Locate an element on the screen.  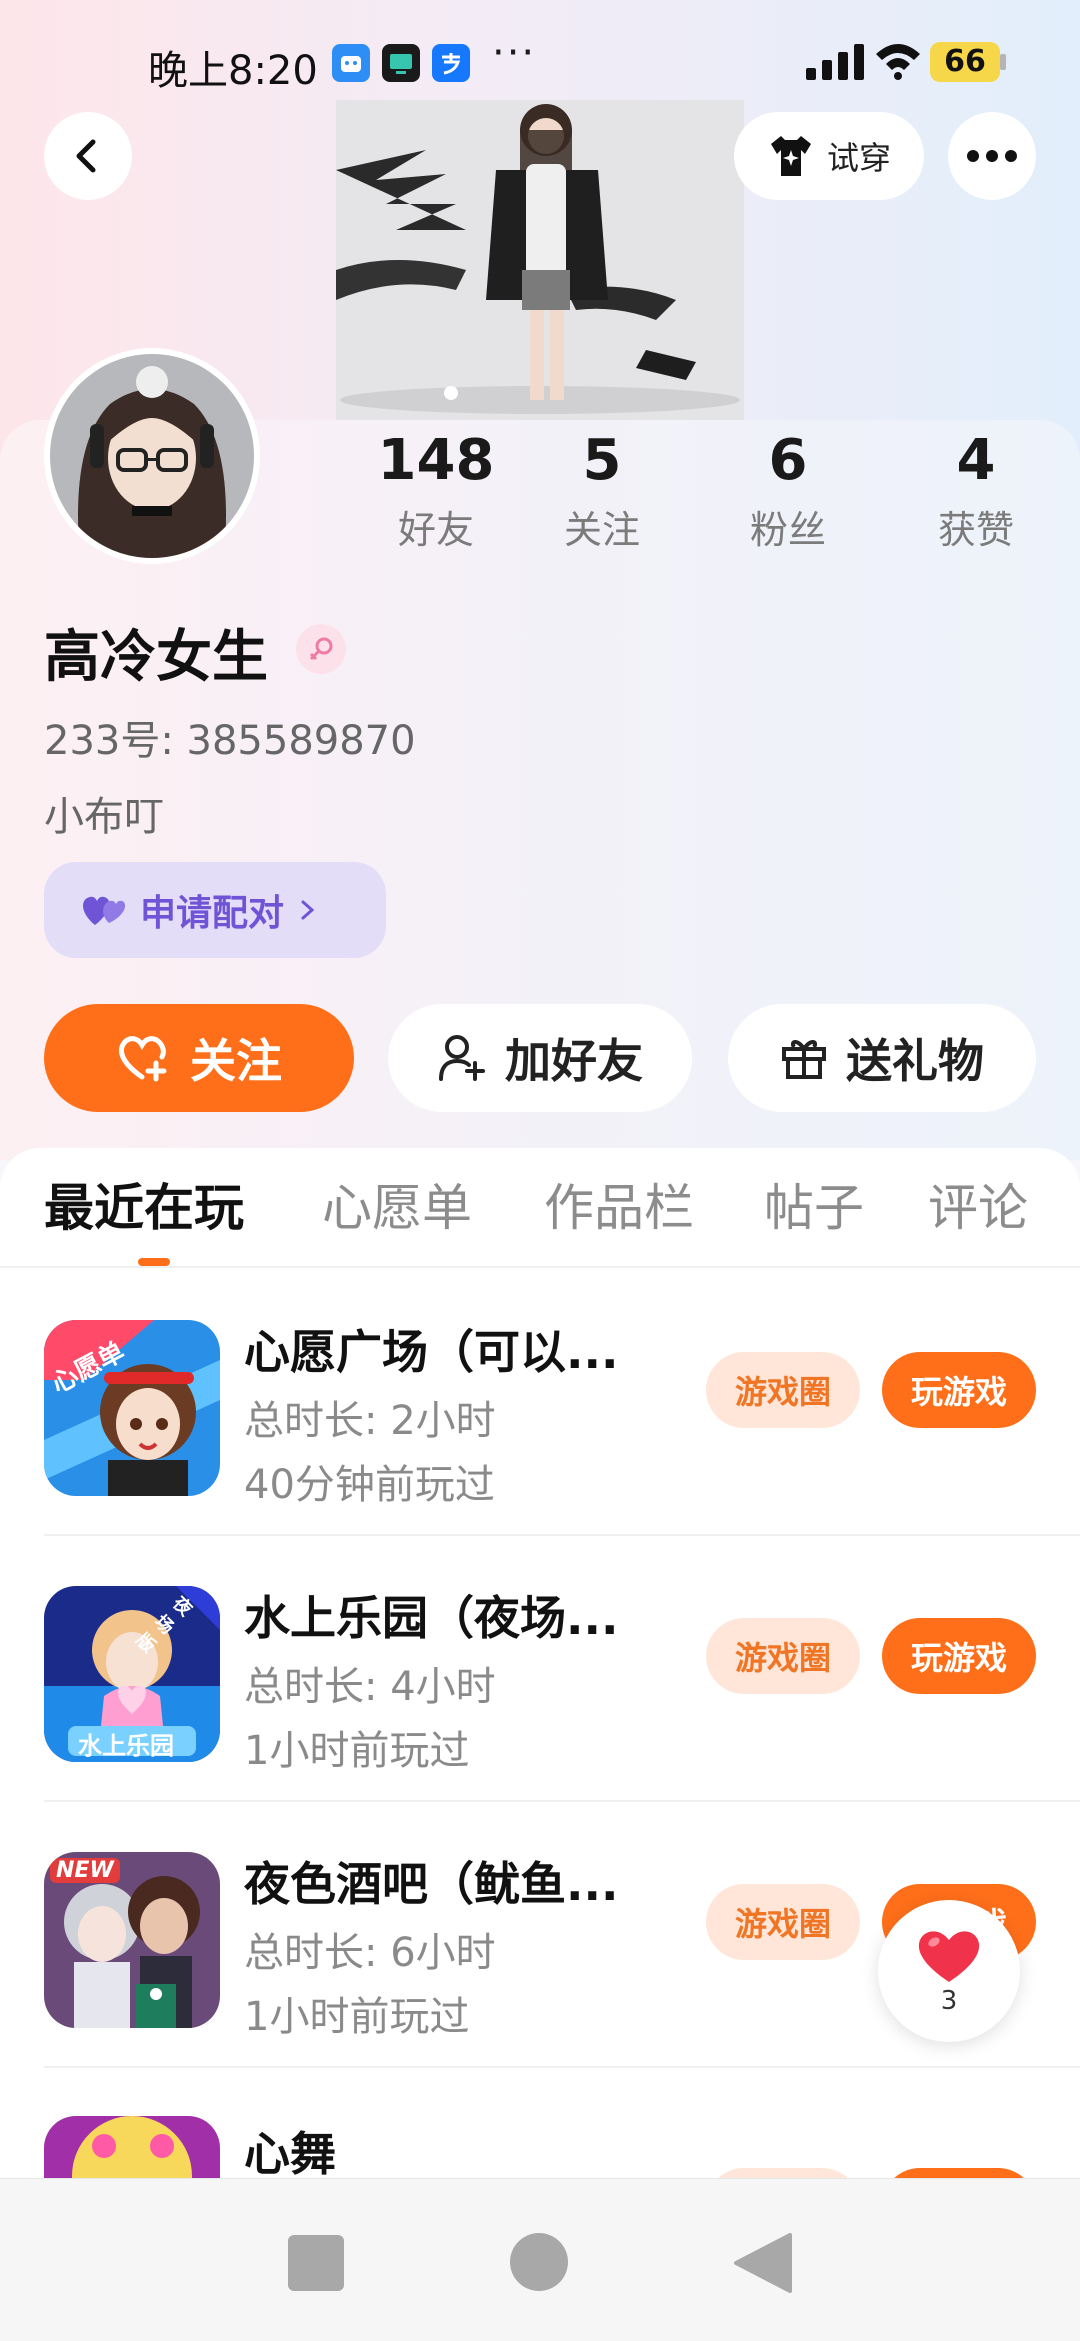
stat-fans-count: 6 is located at coordinates (788, 460).